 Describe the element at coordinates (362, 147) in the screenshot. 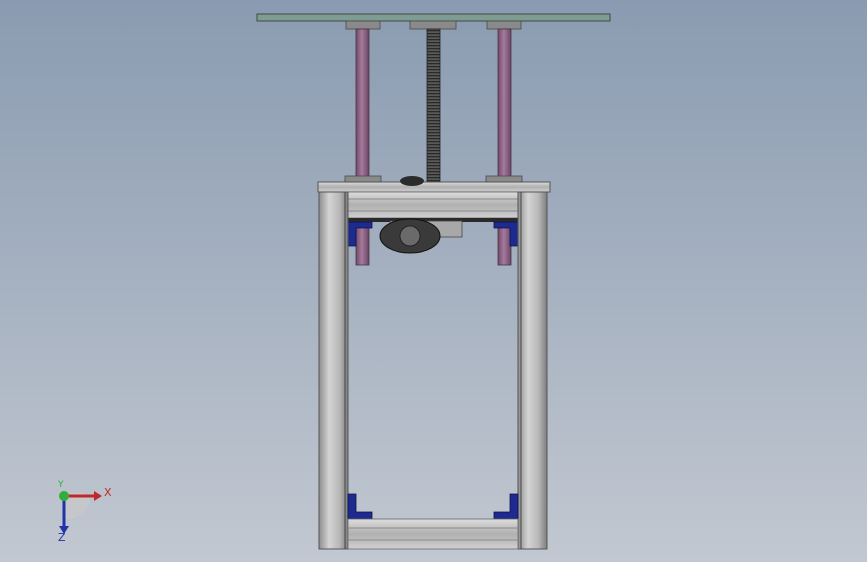

I see `guide-rod-left` at that location.